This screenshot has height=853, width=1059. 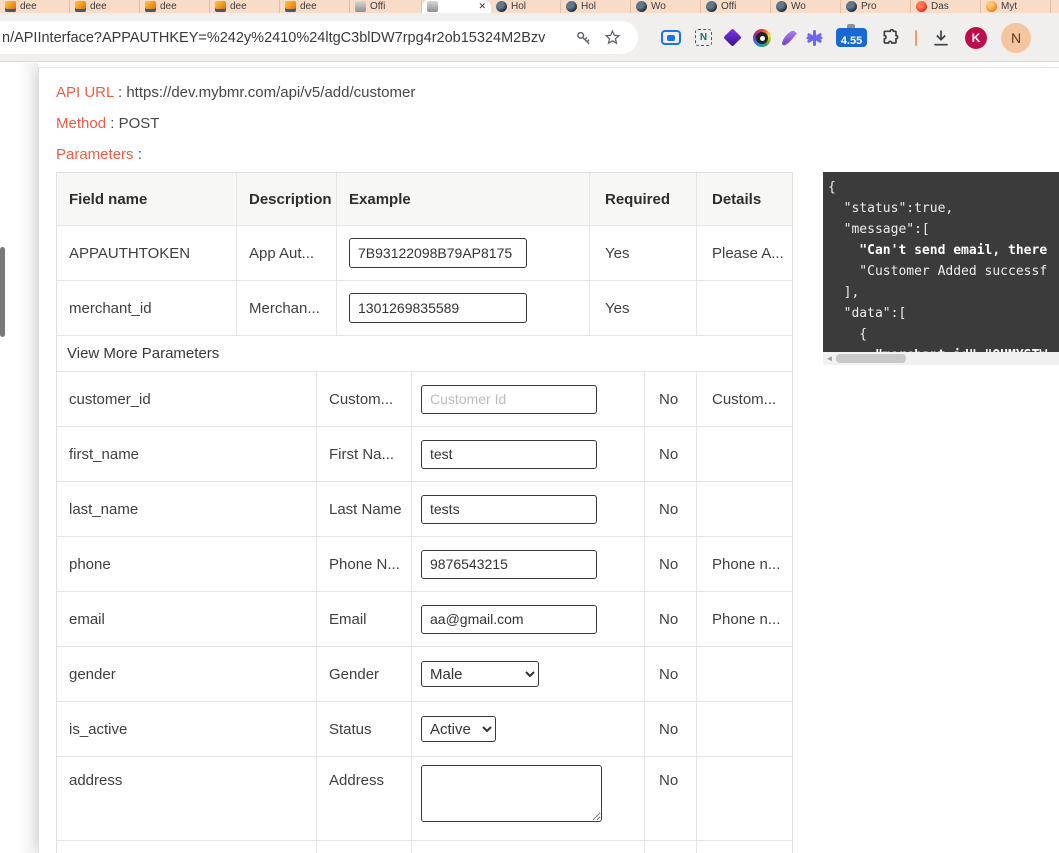 I want to click on asterisk-extension-icon, so click(x=814, y=37).